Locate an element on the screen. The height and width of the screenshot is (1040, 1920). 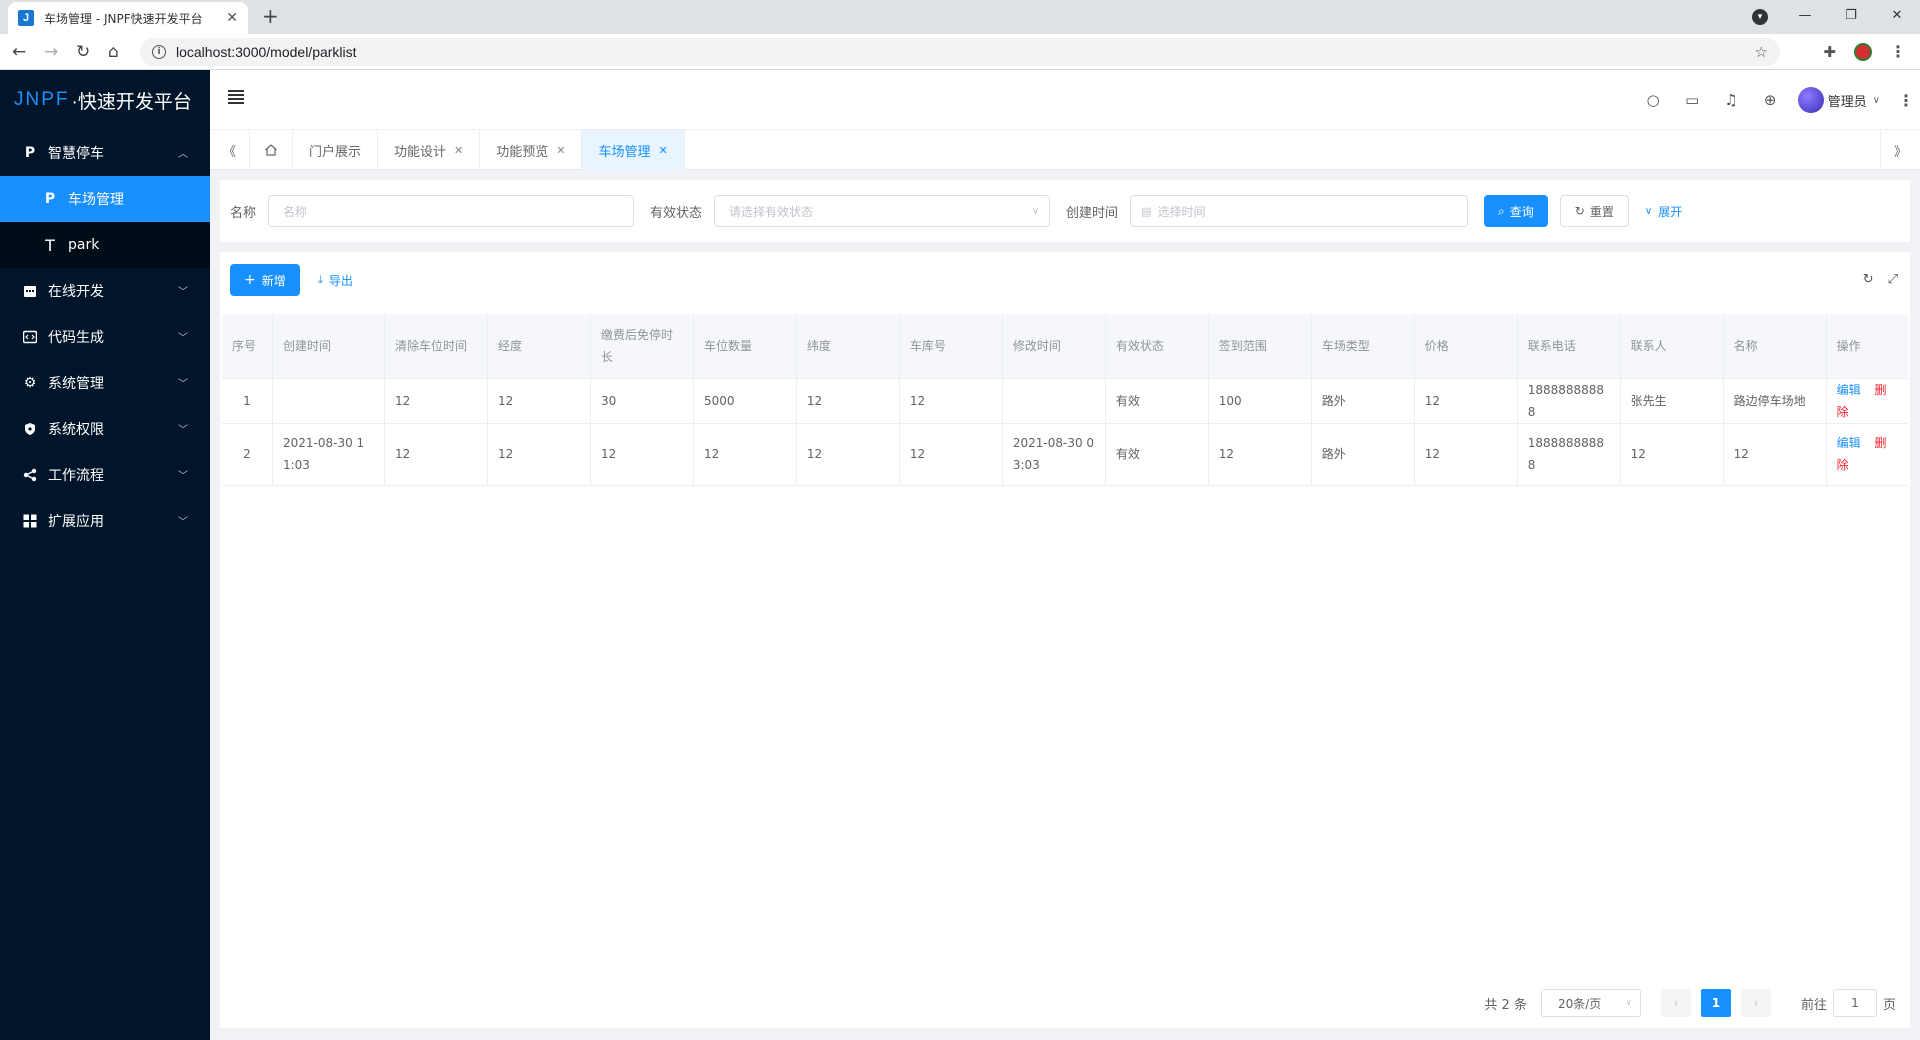
goto-page-input: 1 is located at coordinates (1854, 1003).